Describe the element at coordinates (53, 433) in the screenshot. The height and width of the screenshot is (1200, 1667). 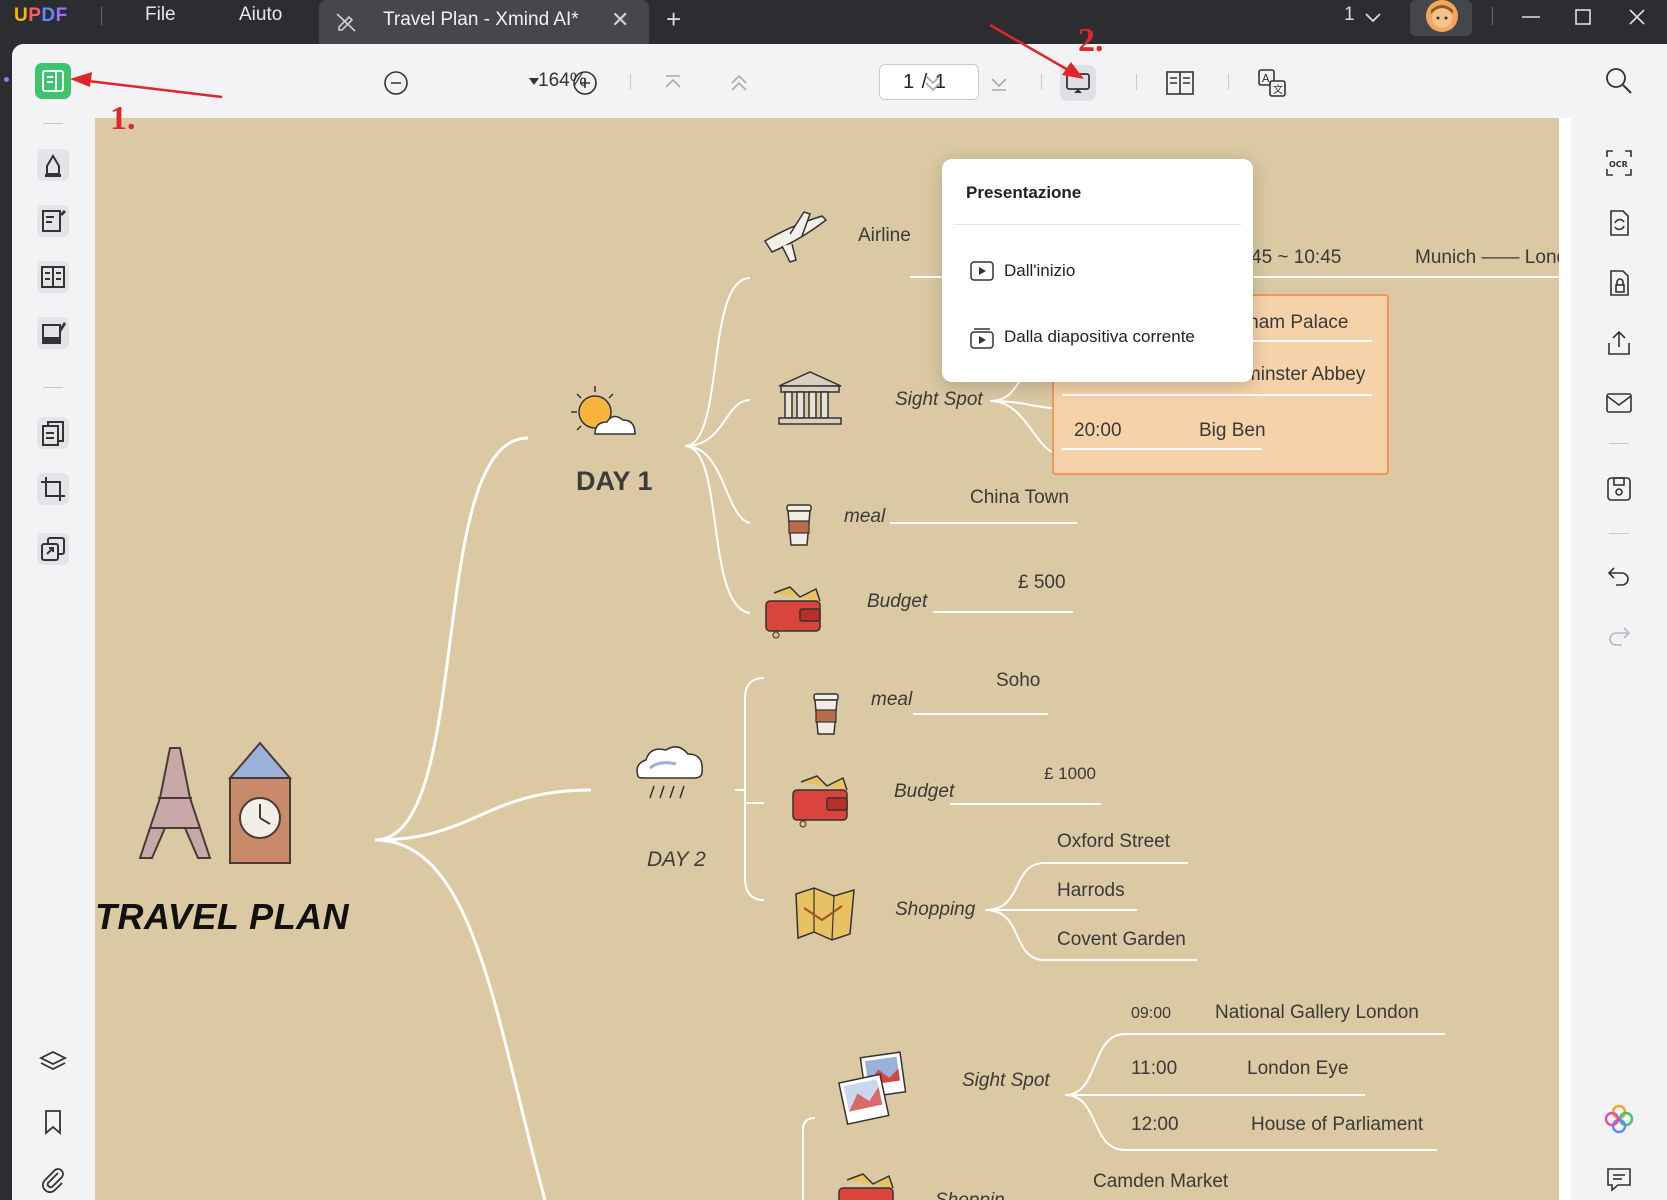
I see `organize-pages-icon` at that location.